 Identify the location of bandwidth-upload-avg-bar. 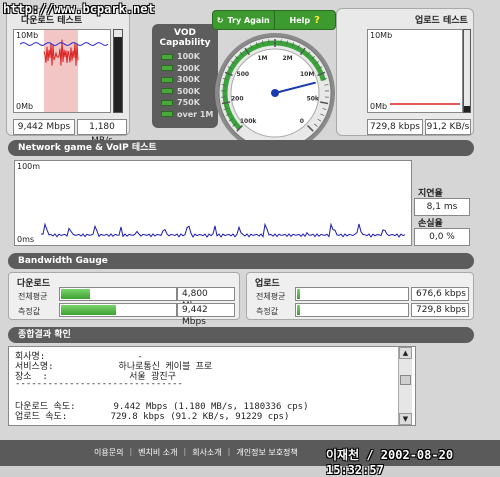
(352, 294).